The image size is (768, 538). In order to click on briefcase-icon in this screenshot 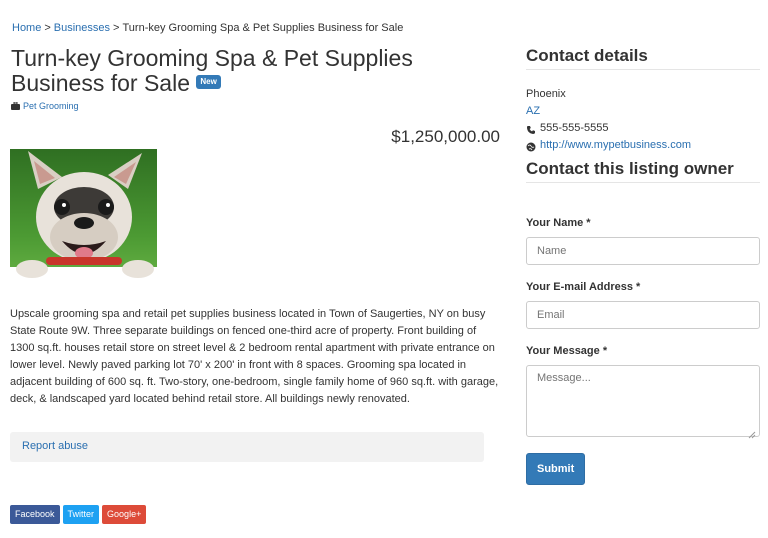, I will do `click(15, 105)`.